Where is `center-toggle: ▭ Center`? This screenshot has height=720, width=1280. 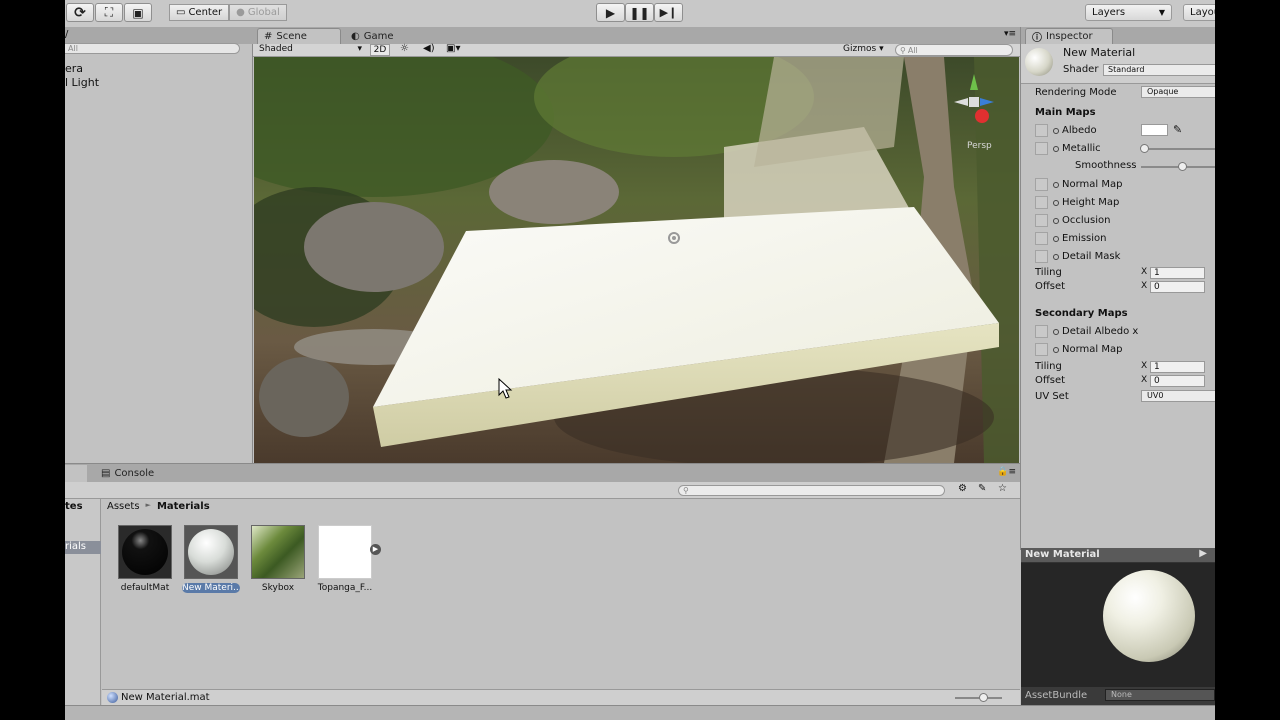 center-toggle: ▭ Center is located at coordinates (199, 12).